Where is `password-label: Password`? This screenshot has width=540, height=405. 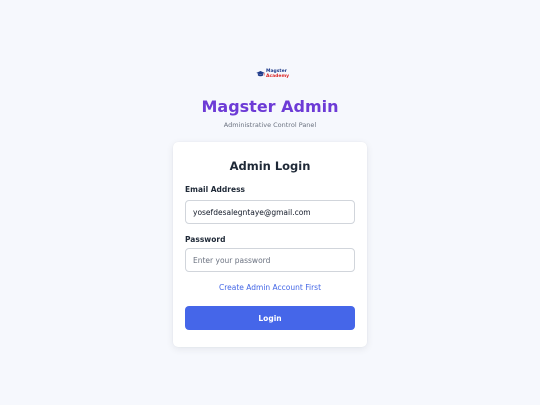 password-label: Password is located at coordinates (205, 239).